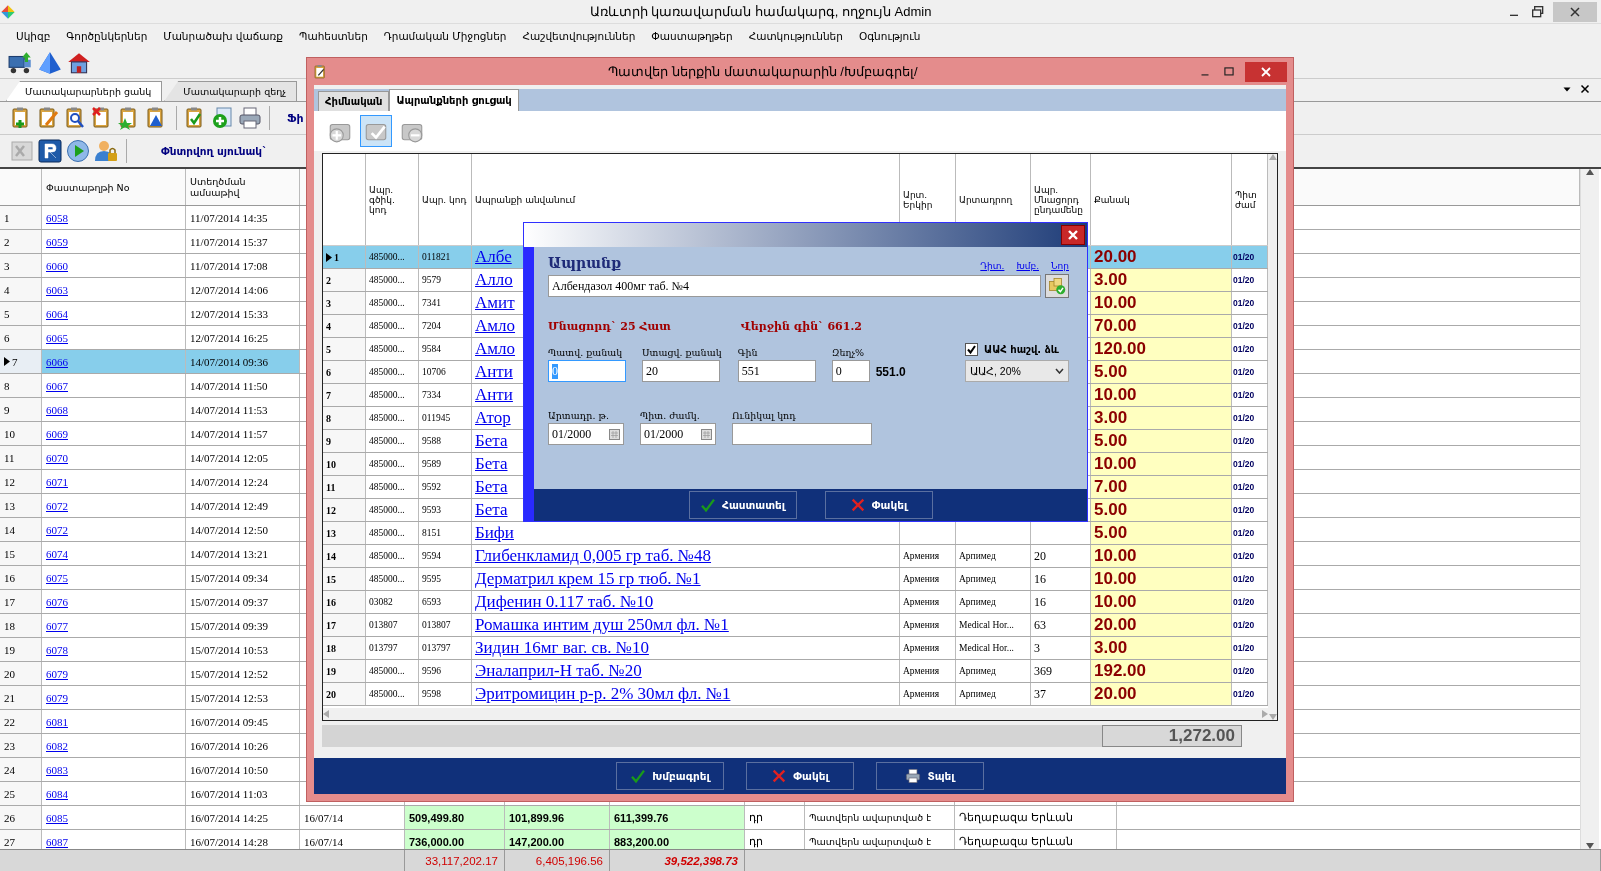  What do you see at coordinates (57, 553) in the screenshot?
I see `document-link: 6074` at bounding box center [57, 553].